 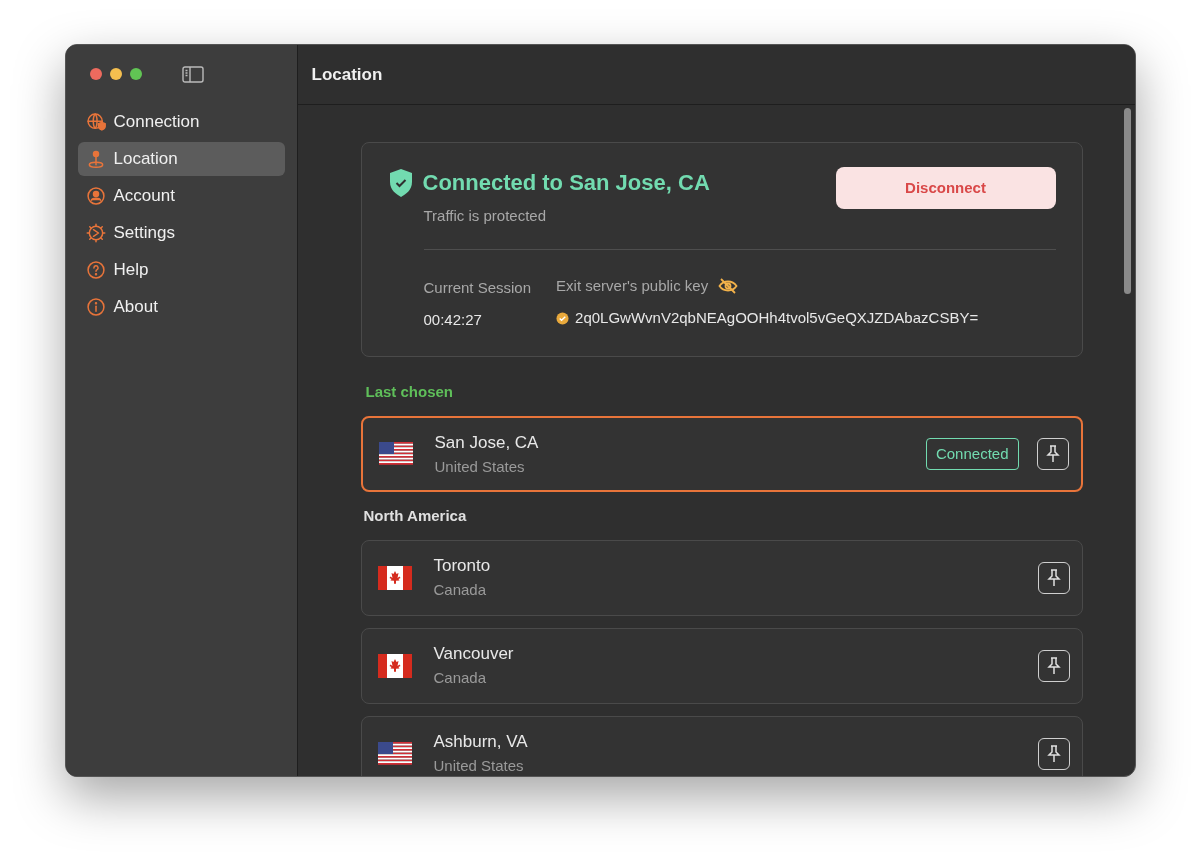 I want to click on help-icon, so click(x=95, y=270).